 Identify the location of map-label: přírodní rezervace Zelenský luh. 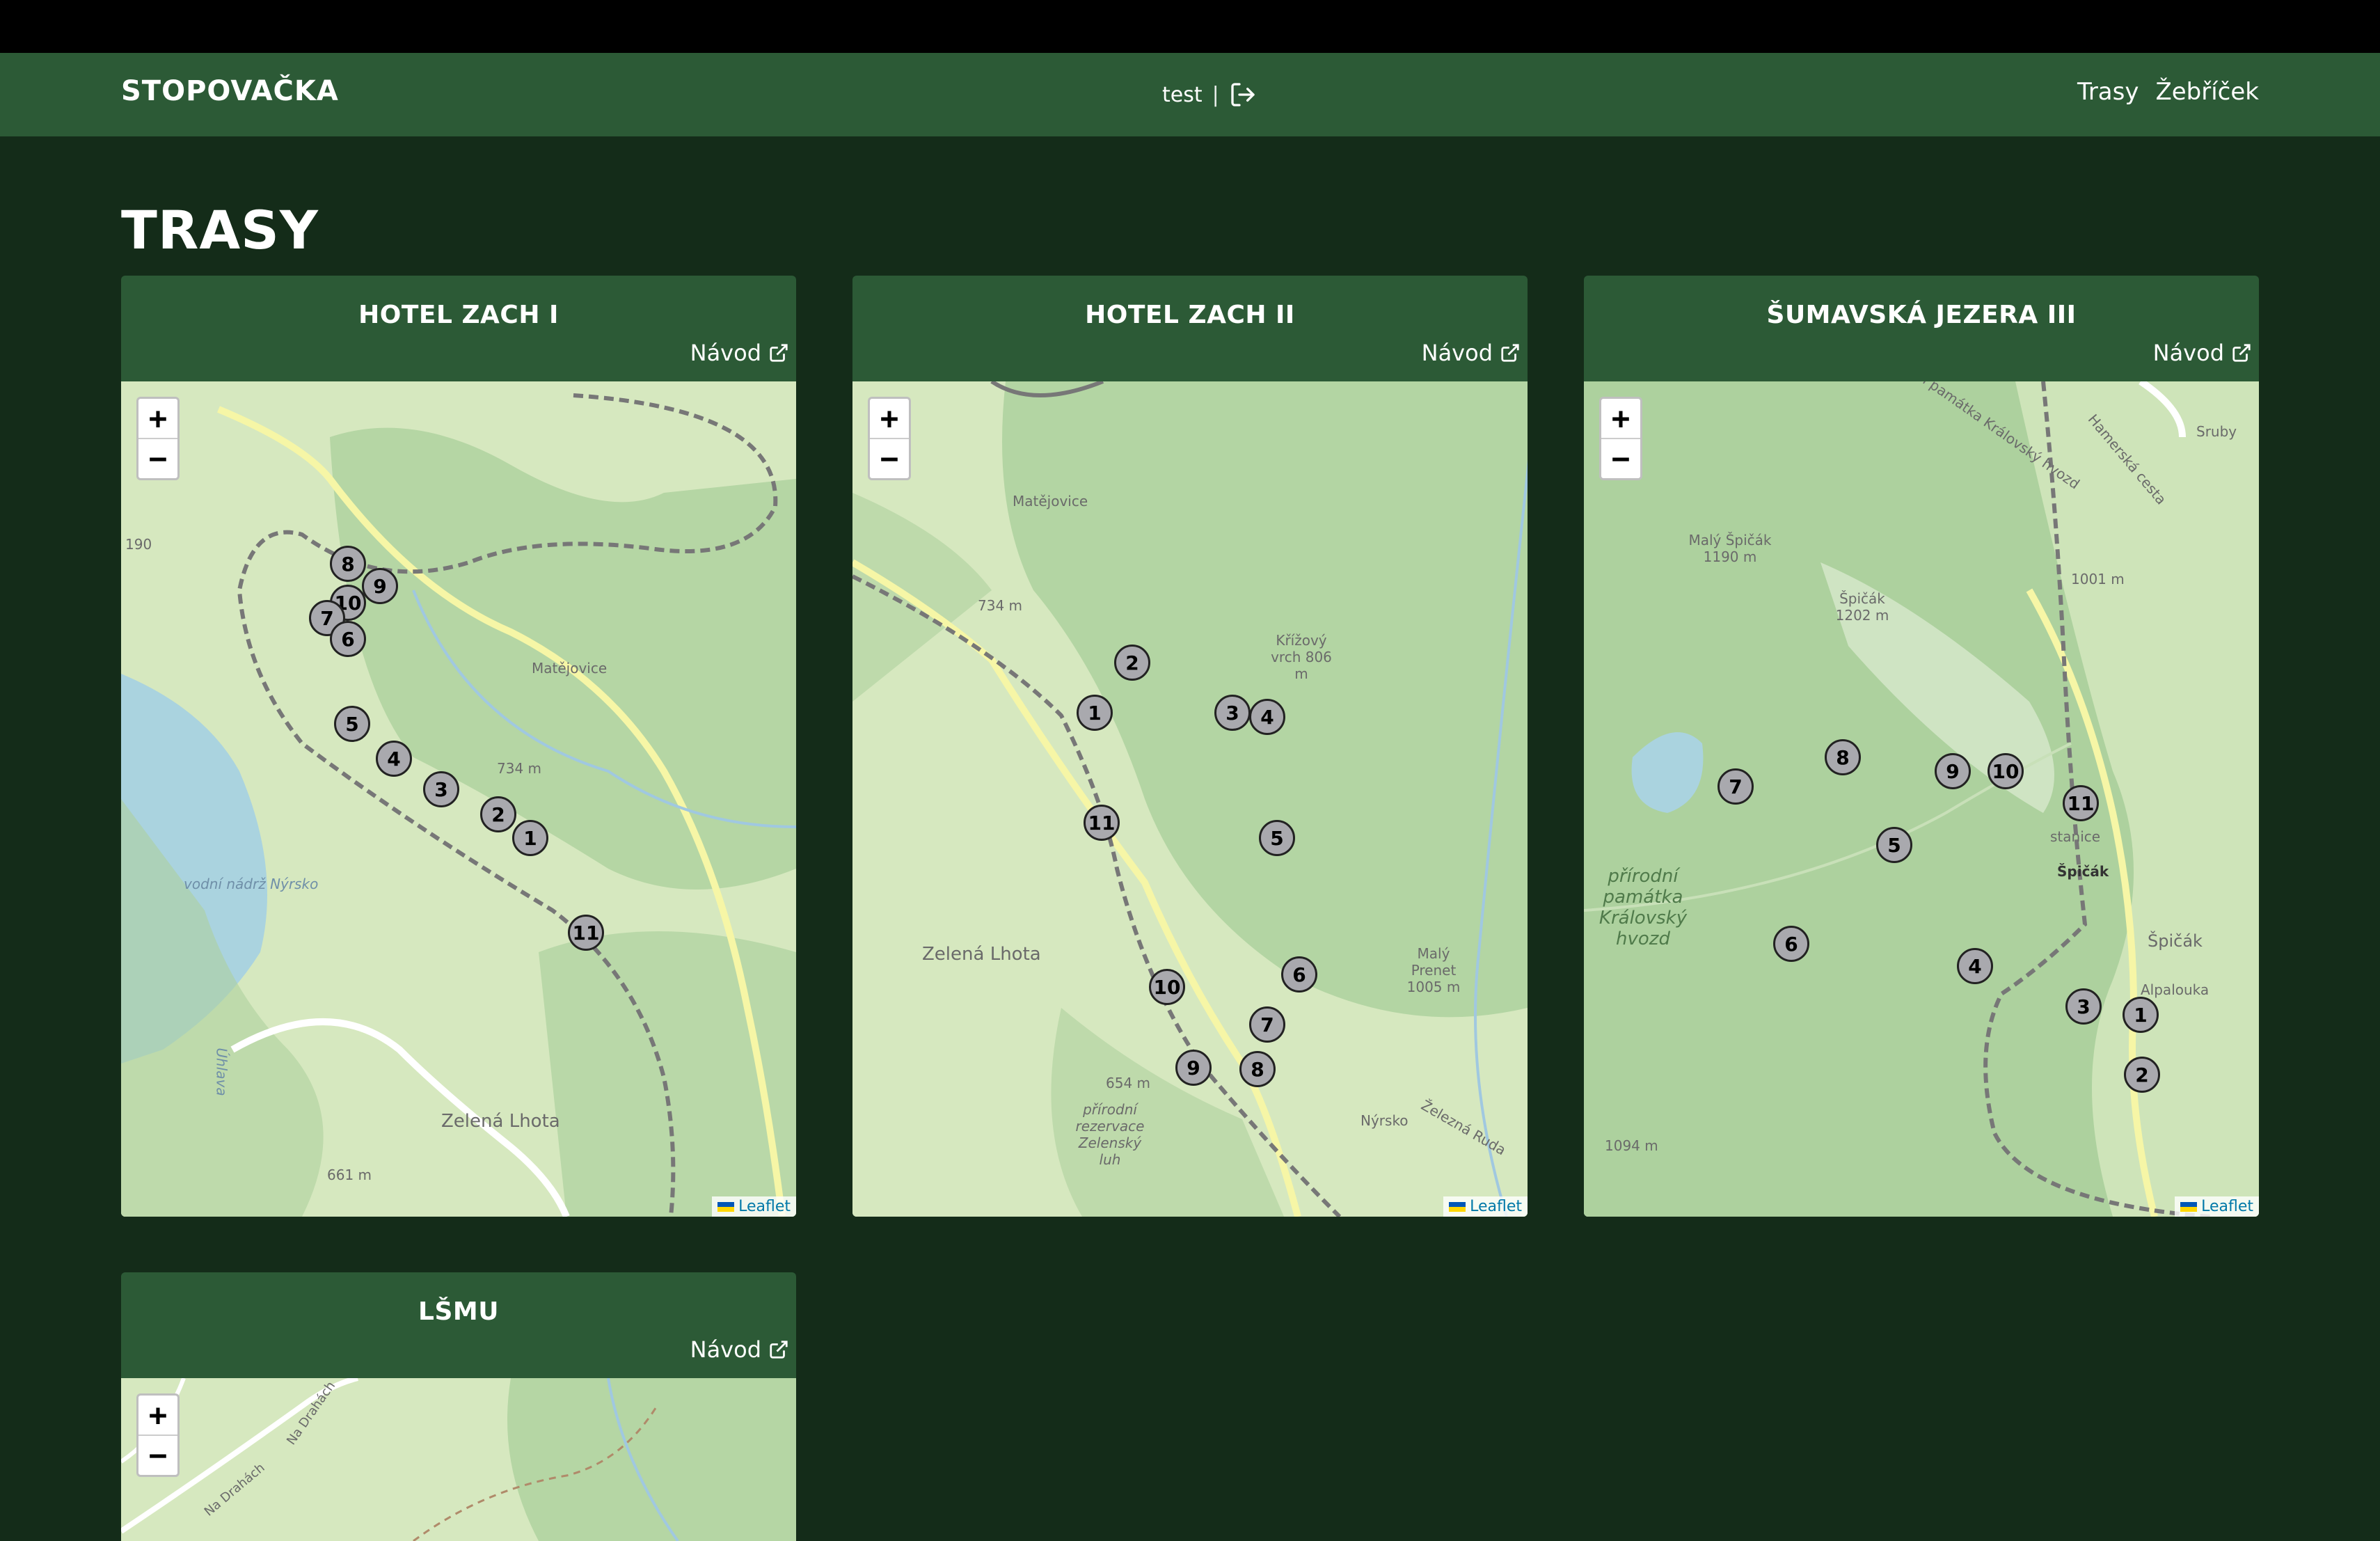
(1110, 1134).